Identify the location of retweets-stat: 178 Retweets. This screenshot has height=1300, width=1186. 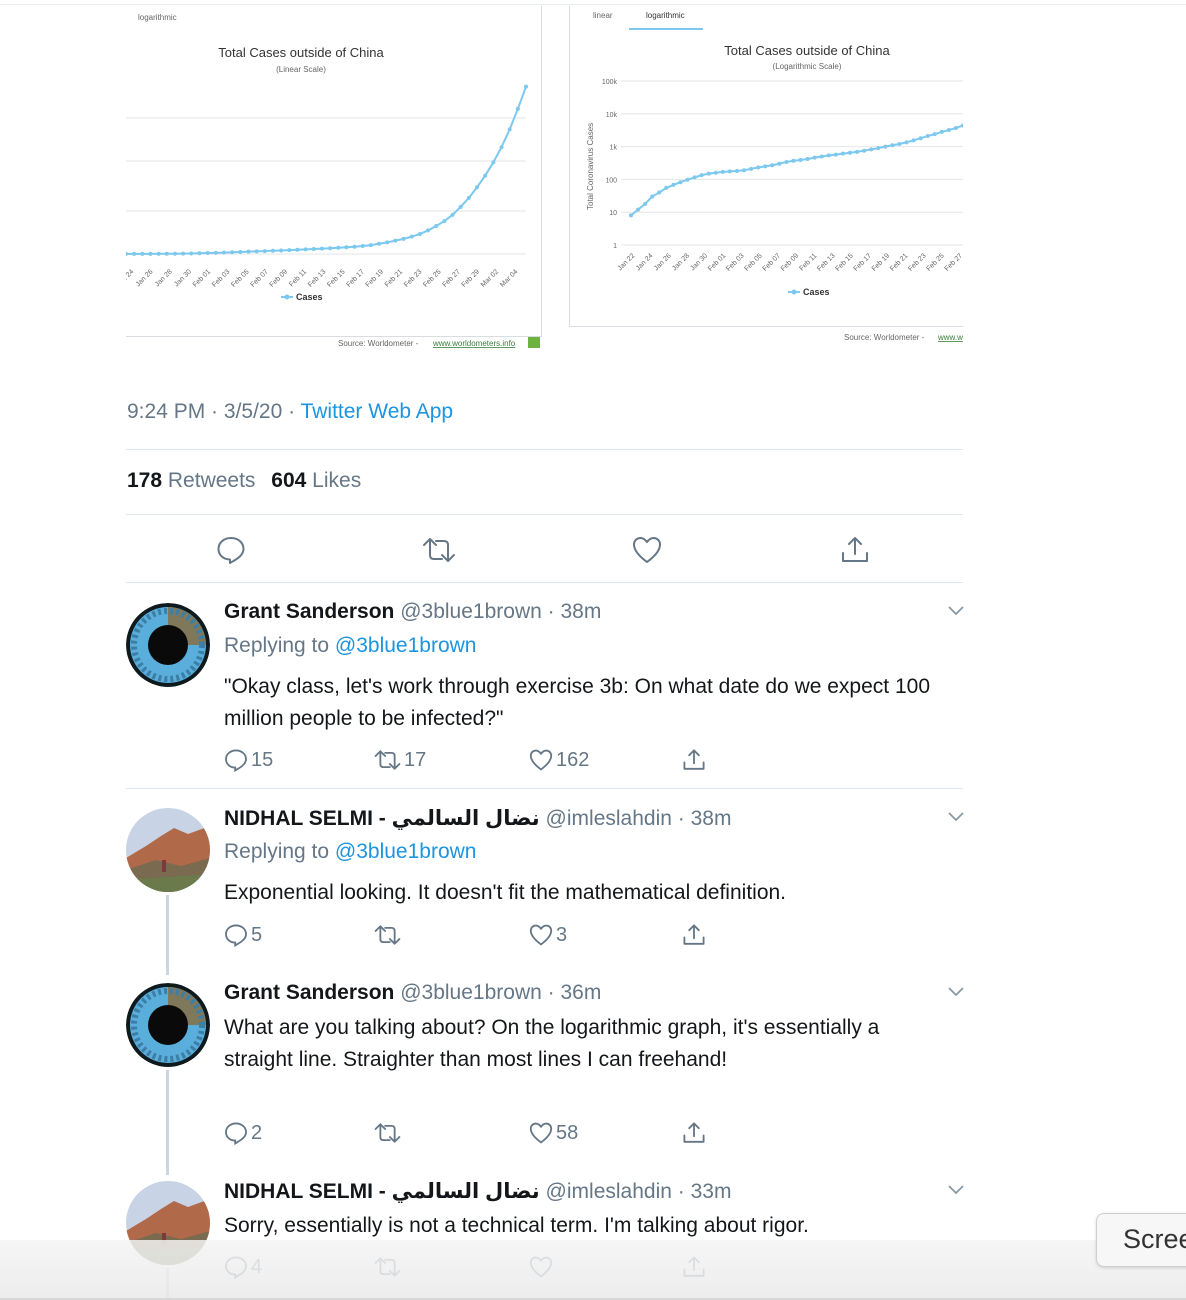
(191, 480).